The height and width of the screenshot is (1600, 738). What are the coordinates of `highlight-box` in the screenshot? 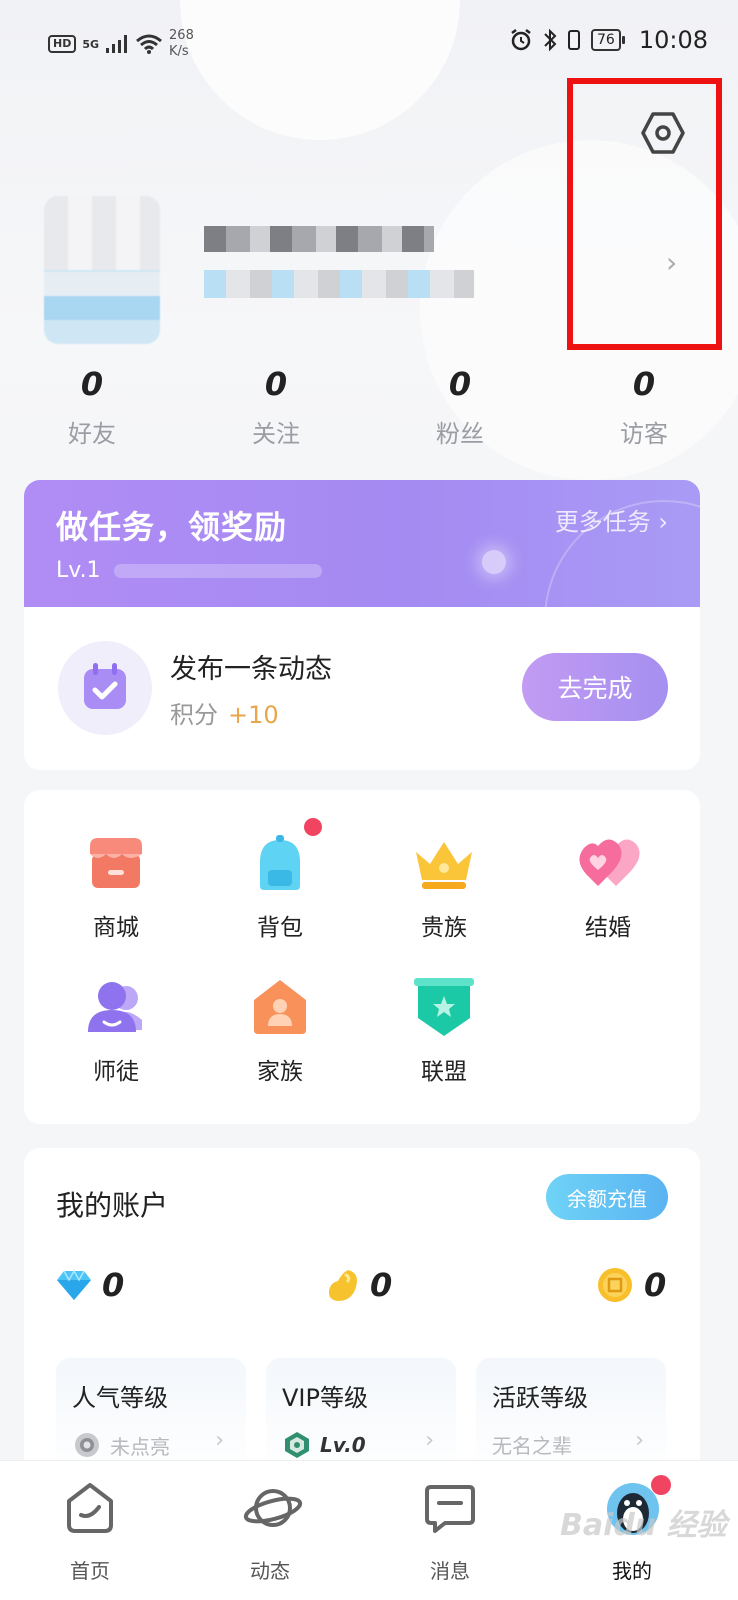 It's located at (644, 214).